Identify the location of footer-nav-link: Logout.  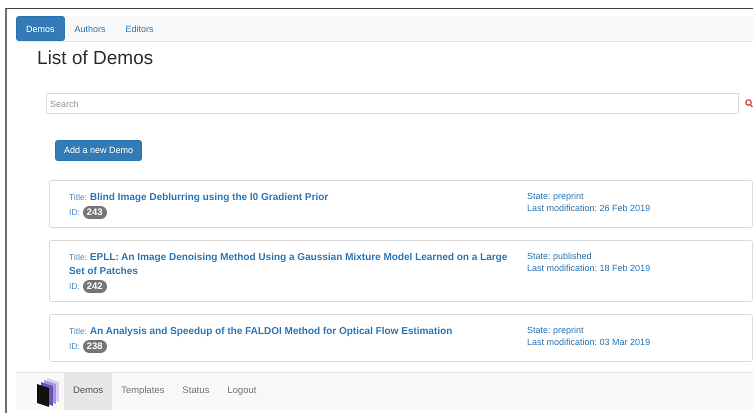
(242, 391).